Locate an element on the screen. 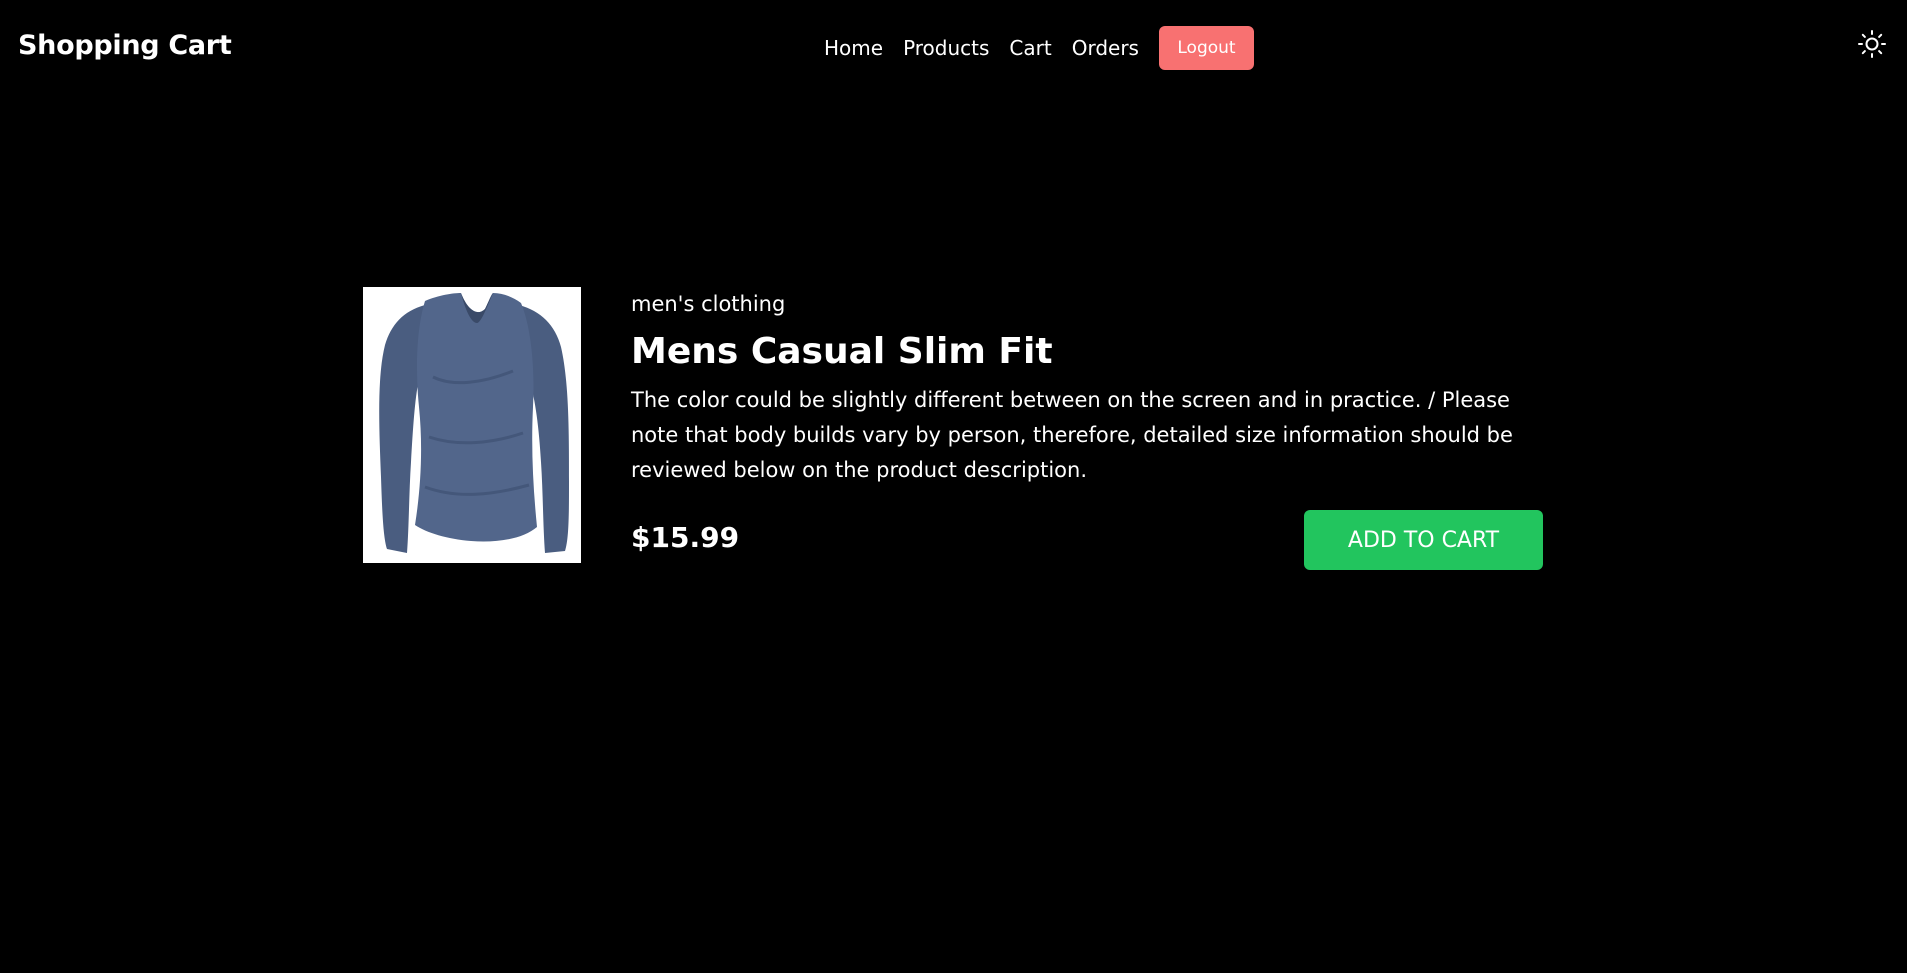 Image resolution: width=1907 pixels, height=973 pixels. nav-link-cart: Cart is located at coordinates (1030, 48).